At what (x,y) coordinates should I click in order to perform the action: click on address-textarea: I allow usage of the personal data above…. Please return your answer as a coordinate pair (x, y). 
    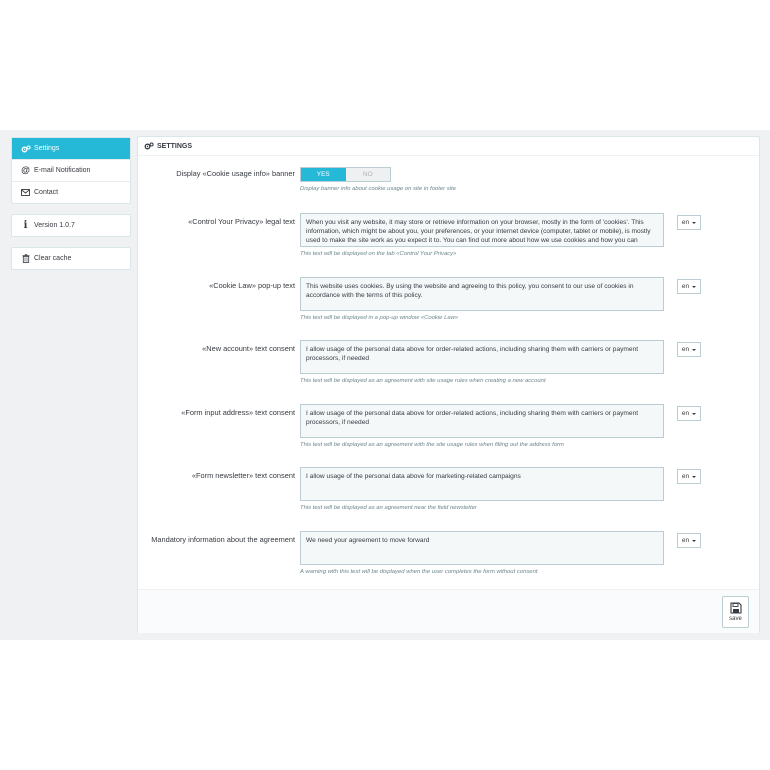
    Looking at the image, I should click on (482, 421).